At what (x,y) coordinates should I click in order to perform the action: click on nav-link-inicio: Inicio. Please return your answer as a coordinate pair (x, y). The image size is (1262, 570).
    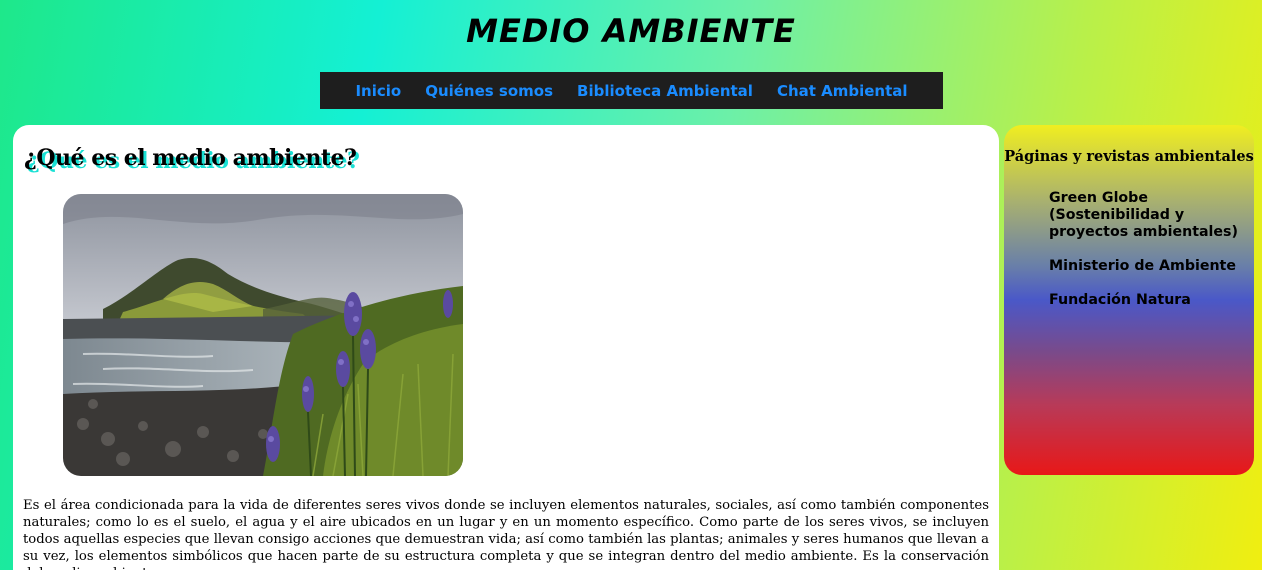
    Looking at the image, I should click on (378, 91).